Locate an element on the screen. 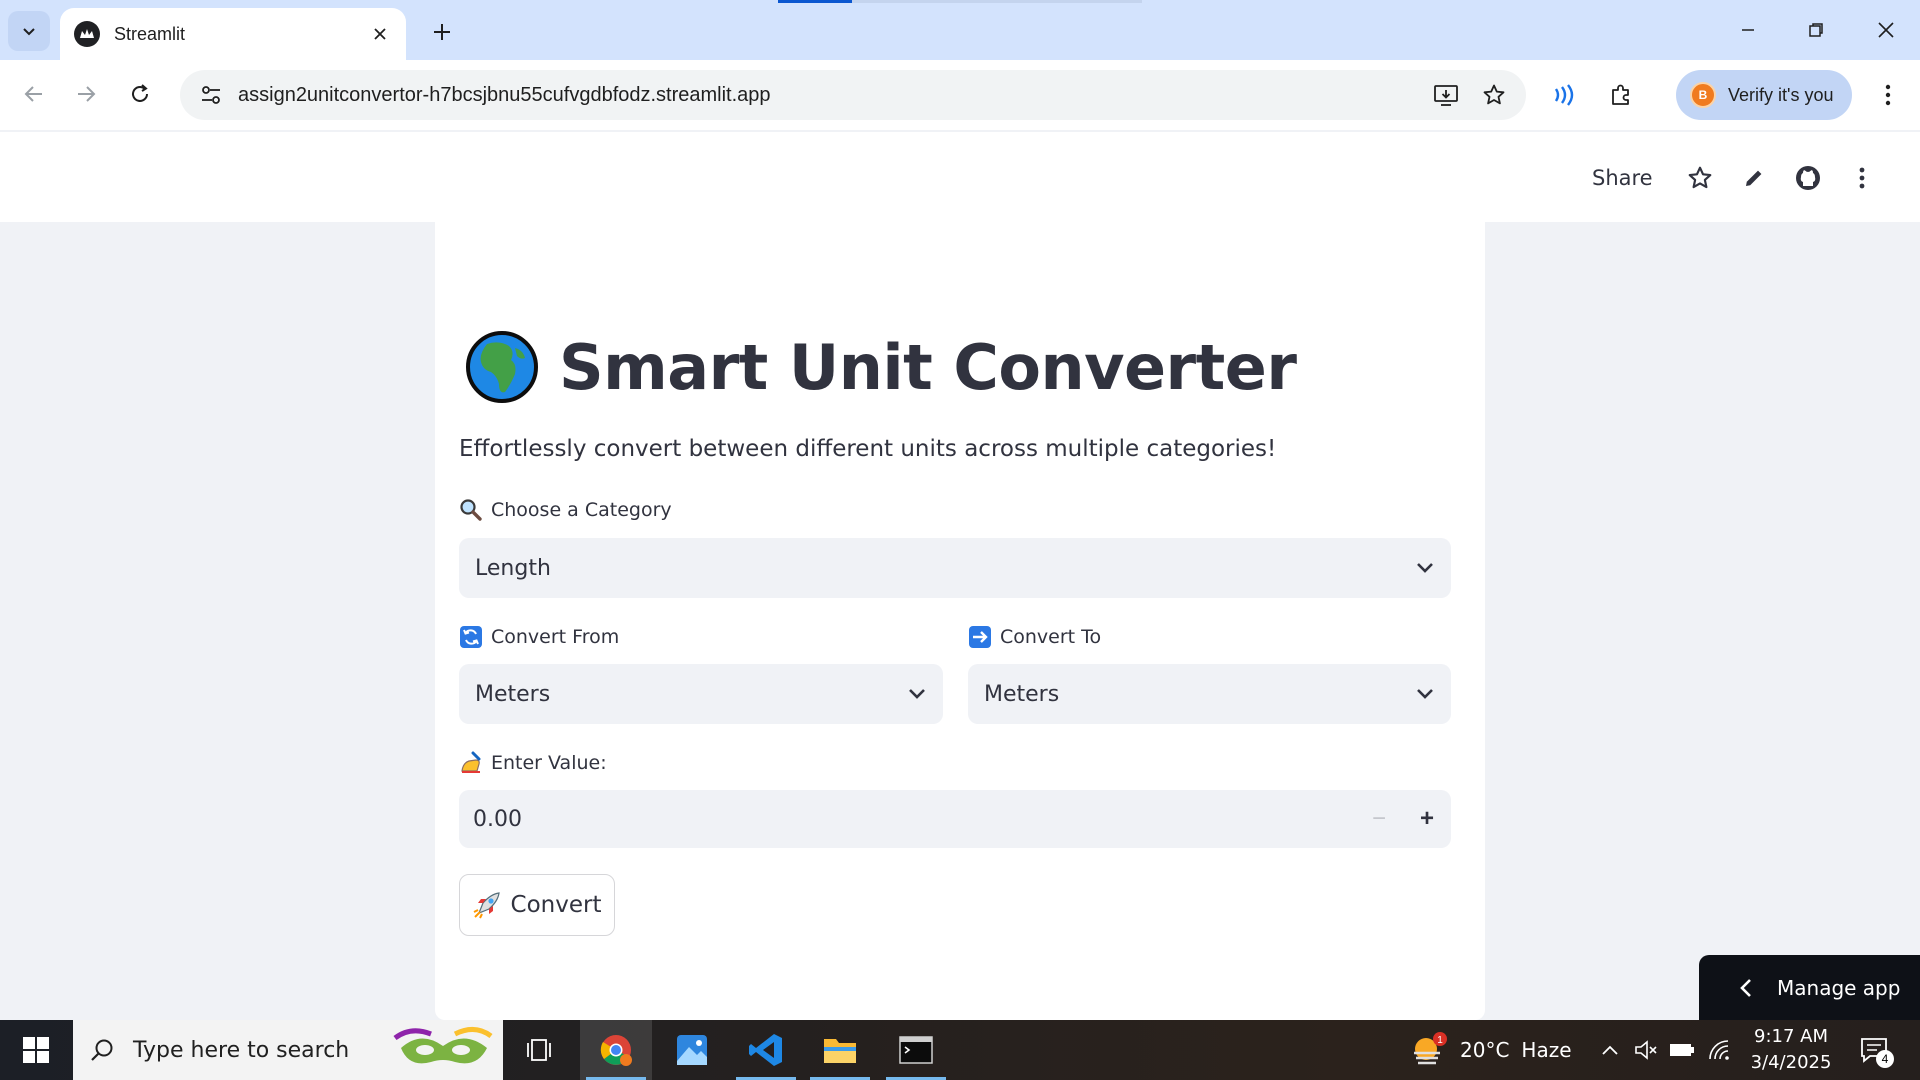 The width and height of the screenshot is (1920, 1080). chevron-up-icon is located at coordinates (1610, 1050).